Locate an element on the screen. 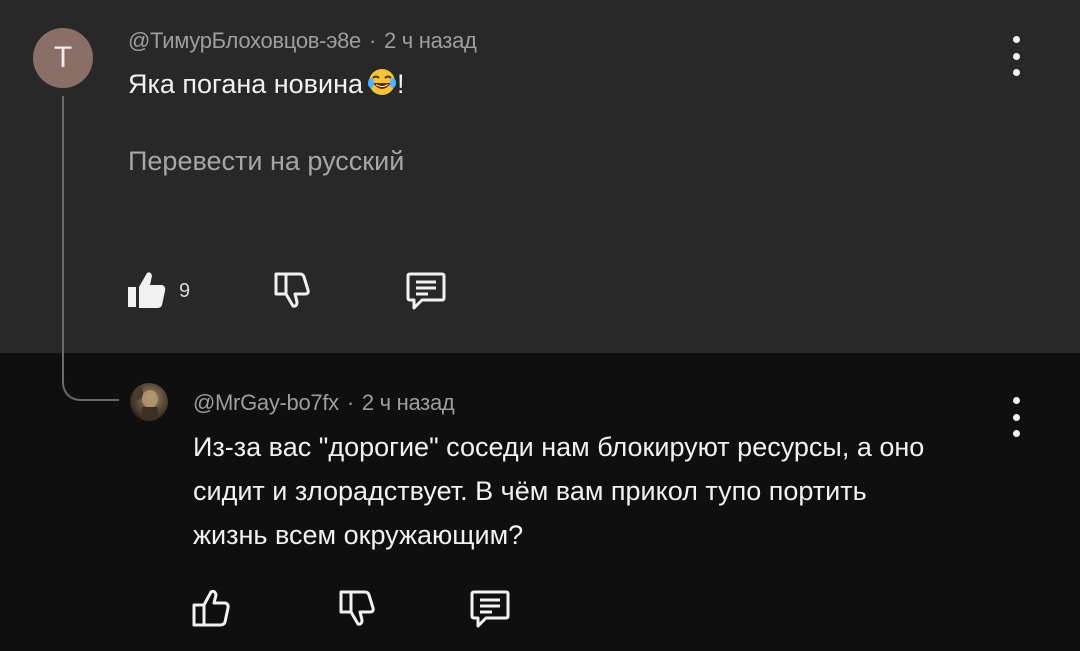 The height and width of the screenshot is (651, 1080). reply-meta: @MrGay-bo7fx · 2 ч назад is located at coordinates (324, 403).